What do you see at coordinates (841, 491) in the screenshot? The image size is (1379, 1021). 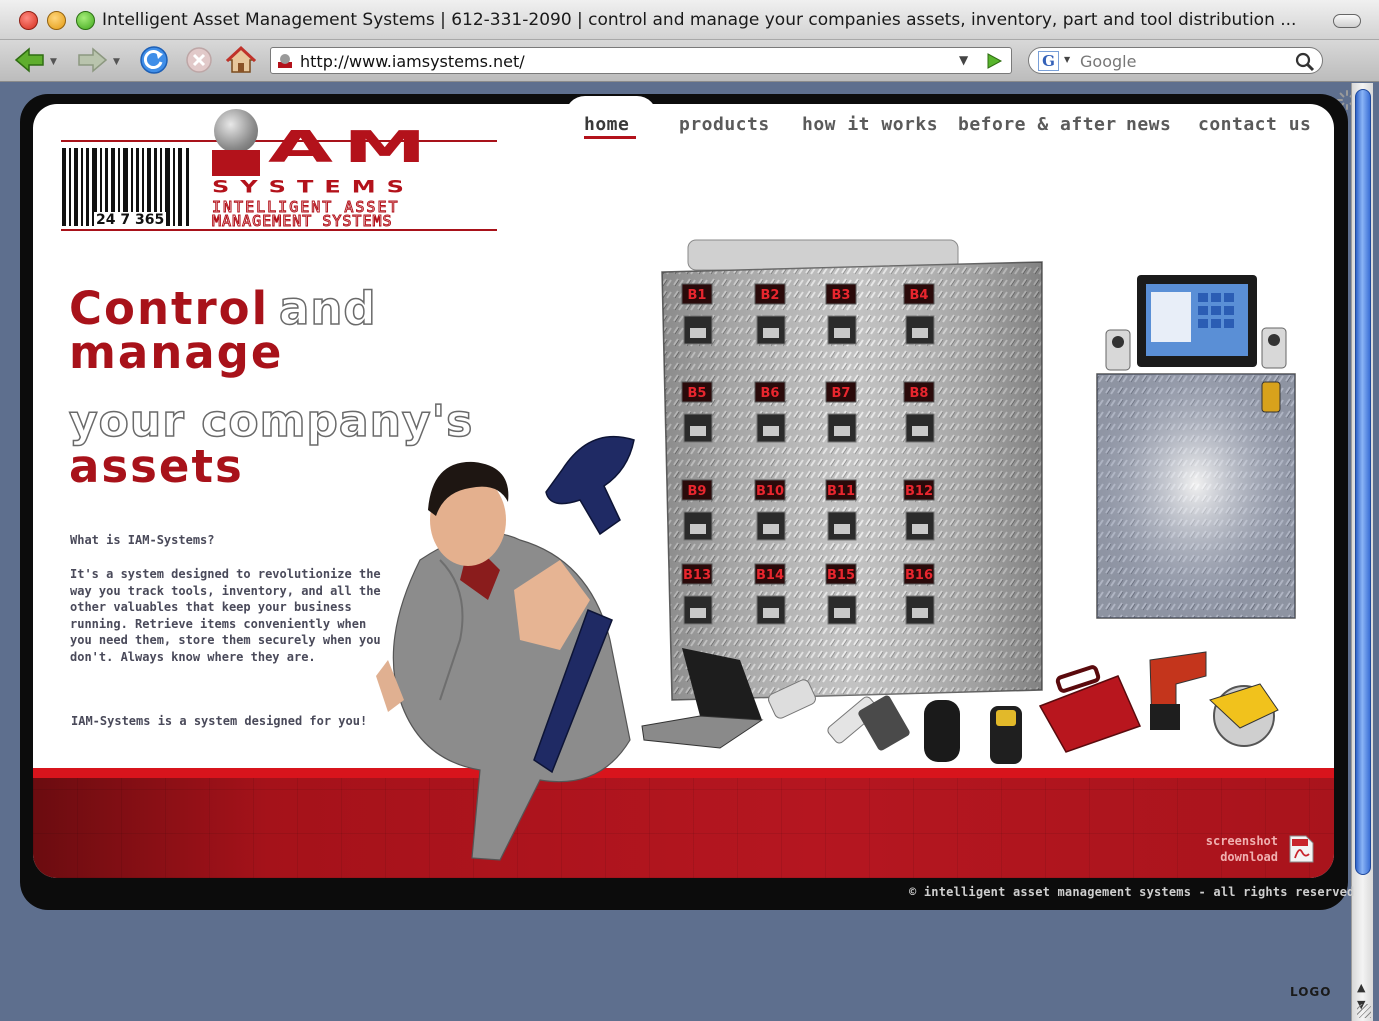 I see `locker-label-text: B11` at bounding box center [841, 491].